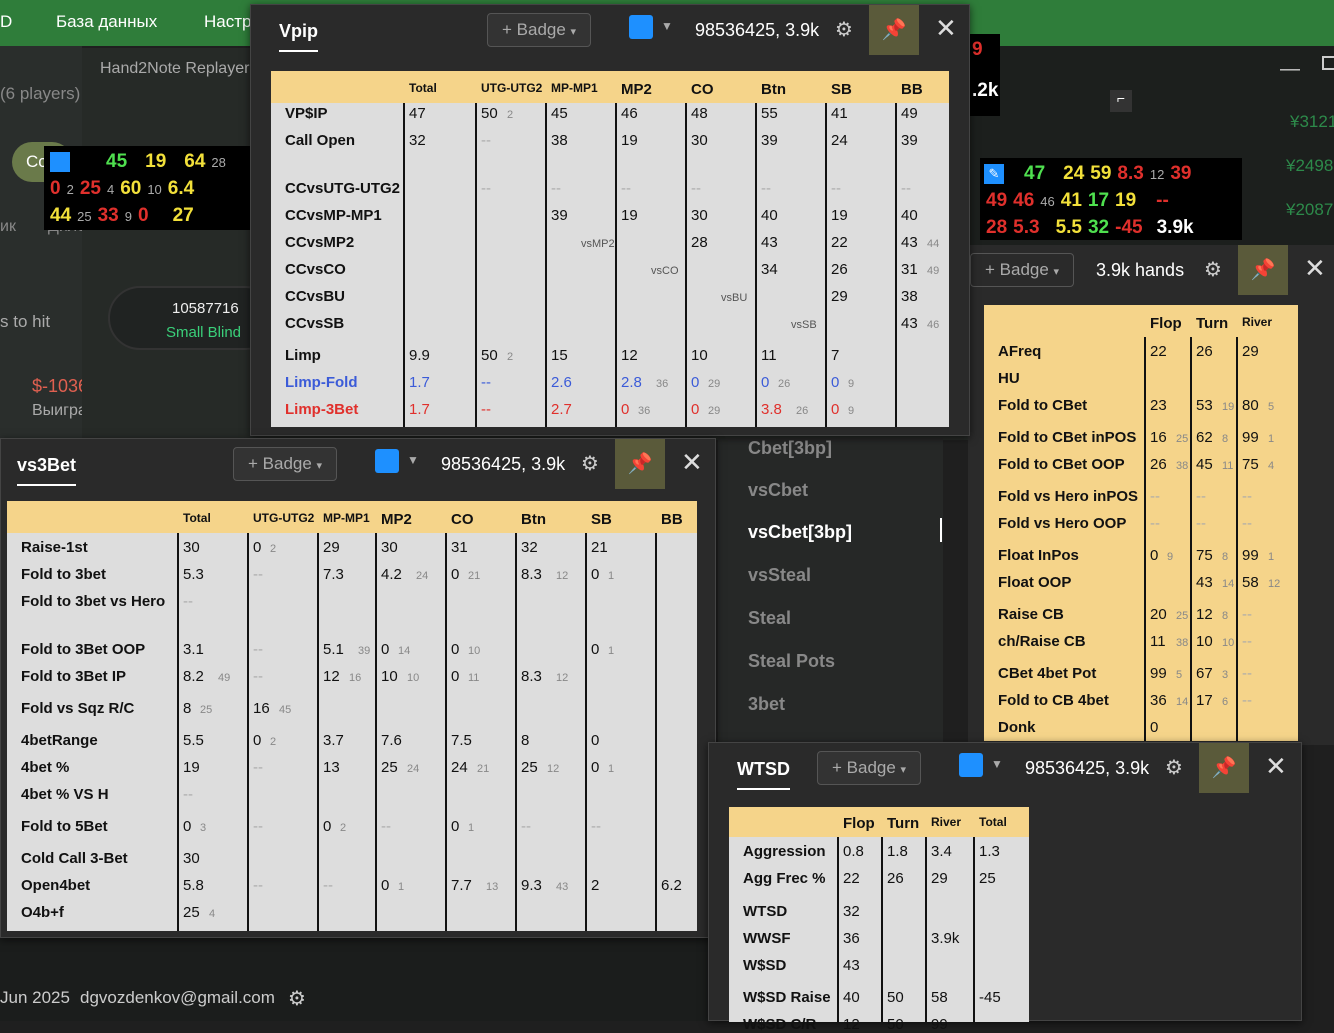 This screenshot has height=1033, width=1334. What do you see at coordinates (859, 823) in the screenshot?
I see `column-header: Flop` at bounding box center [859, 823].